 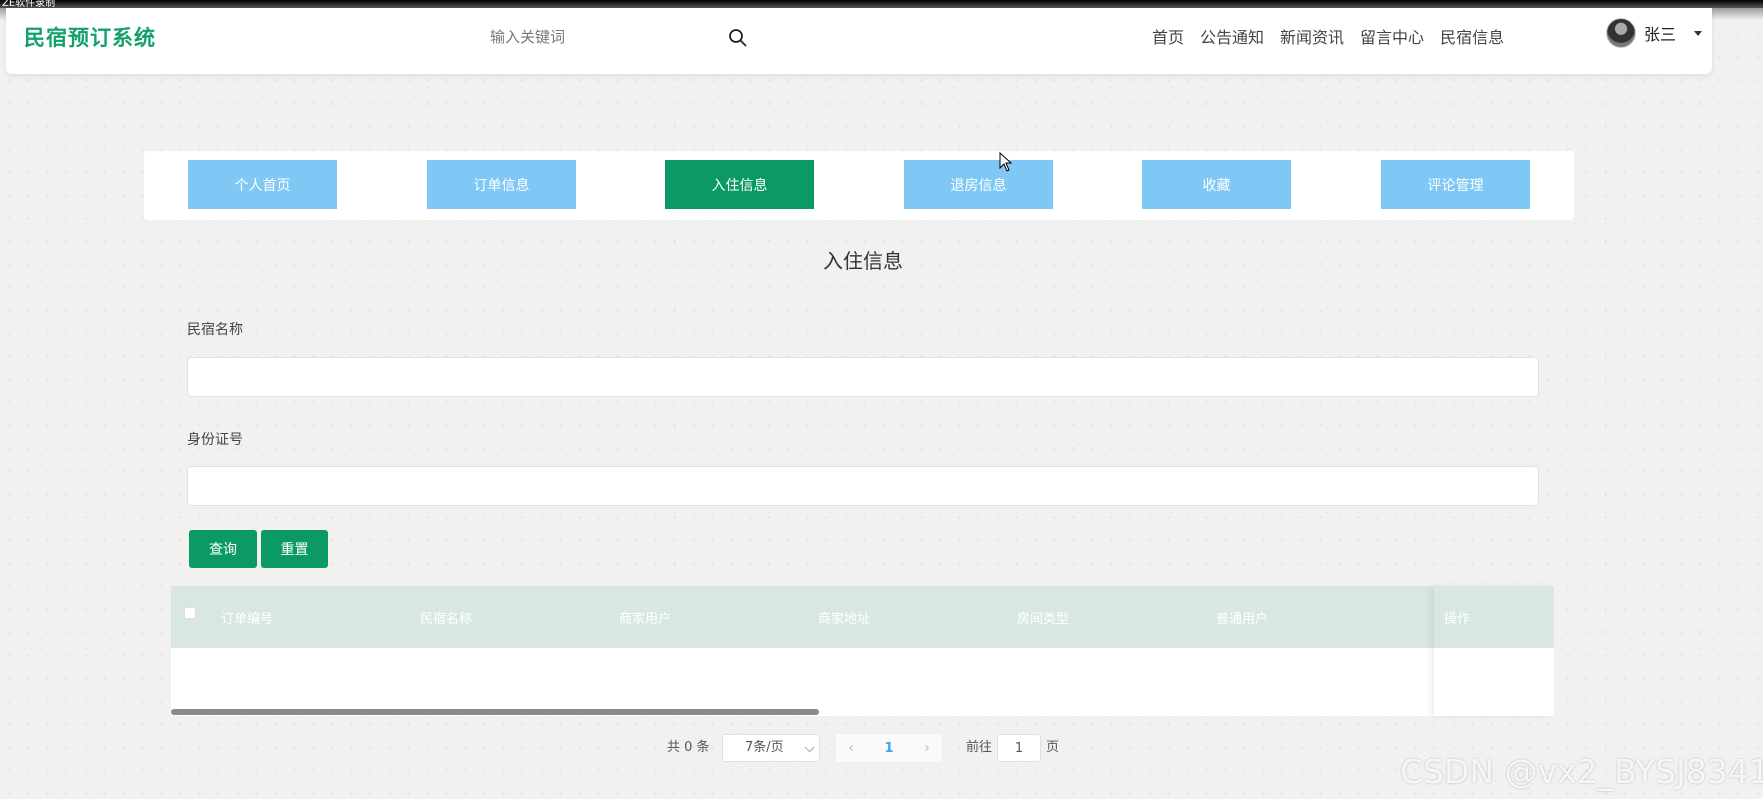 I want to click on recorder-bar: ZE软件录制, so click(x=881, y=4).